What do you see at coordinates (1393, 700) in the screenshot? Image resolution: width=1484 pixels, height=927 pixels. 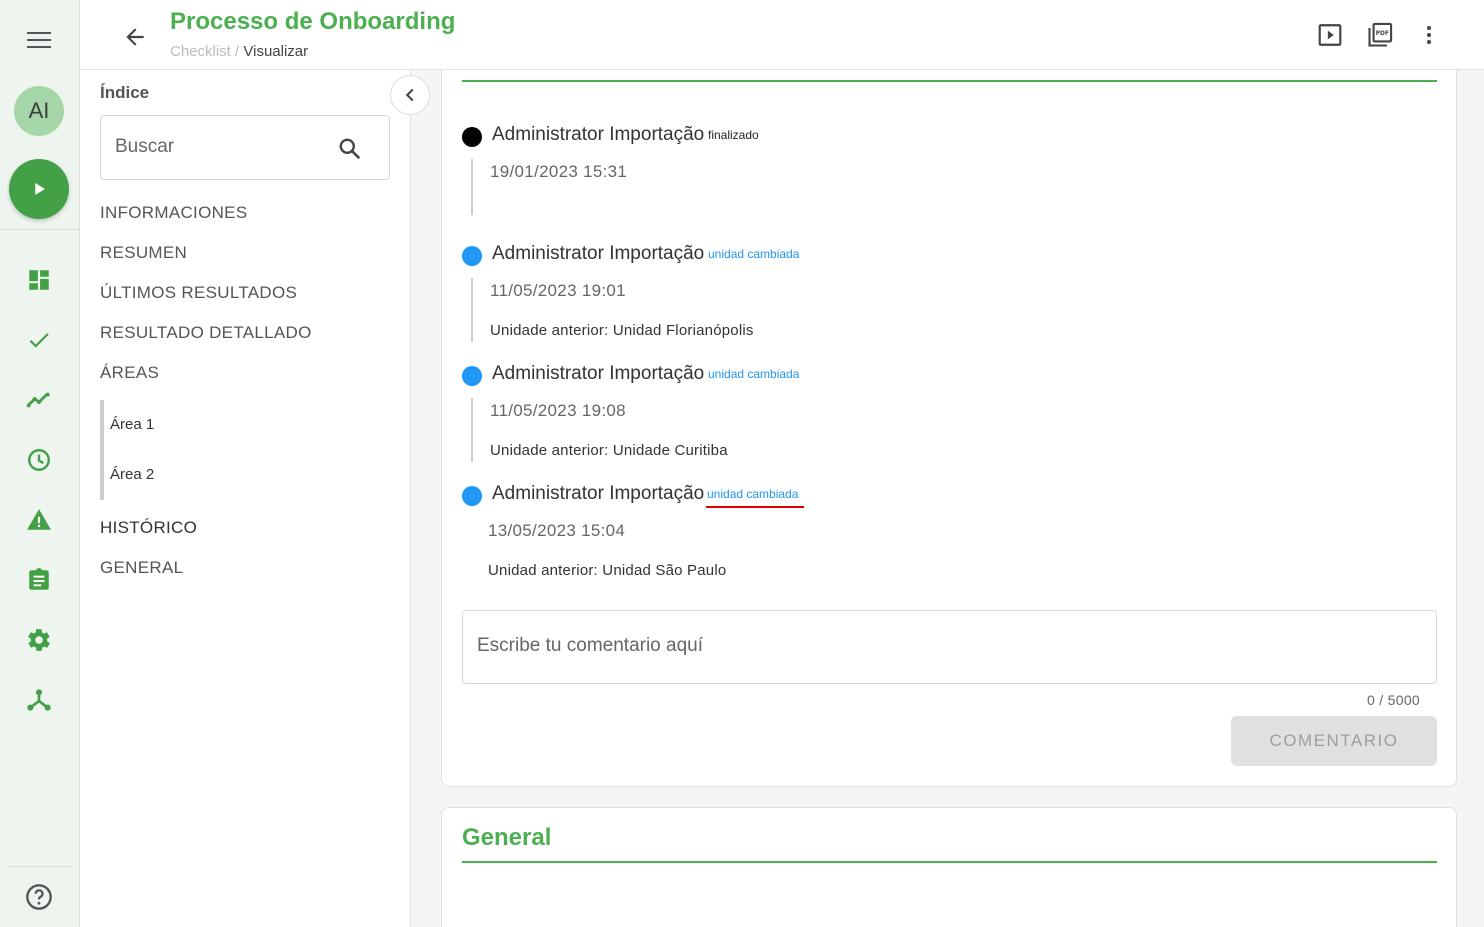 I see `character-counter: 0 / 5000` at bounding box center [1393, 700].